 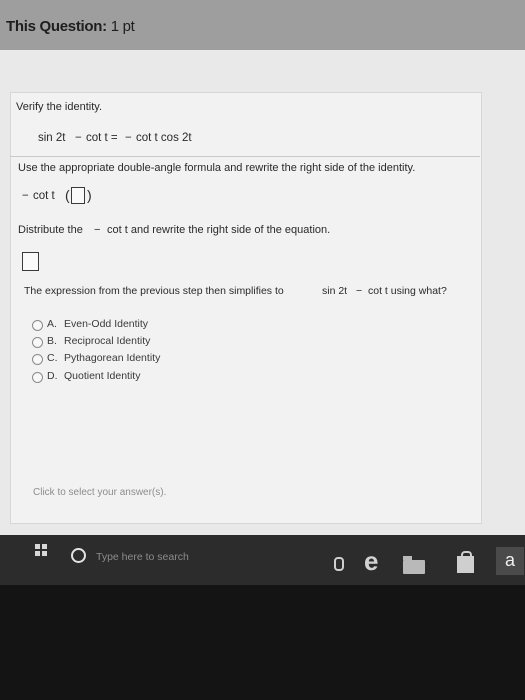 I want to click on question-points: 1 pt, so click(x=122, y=26).